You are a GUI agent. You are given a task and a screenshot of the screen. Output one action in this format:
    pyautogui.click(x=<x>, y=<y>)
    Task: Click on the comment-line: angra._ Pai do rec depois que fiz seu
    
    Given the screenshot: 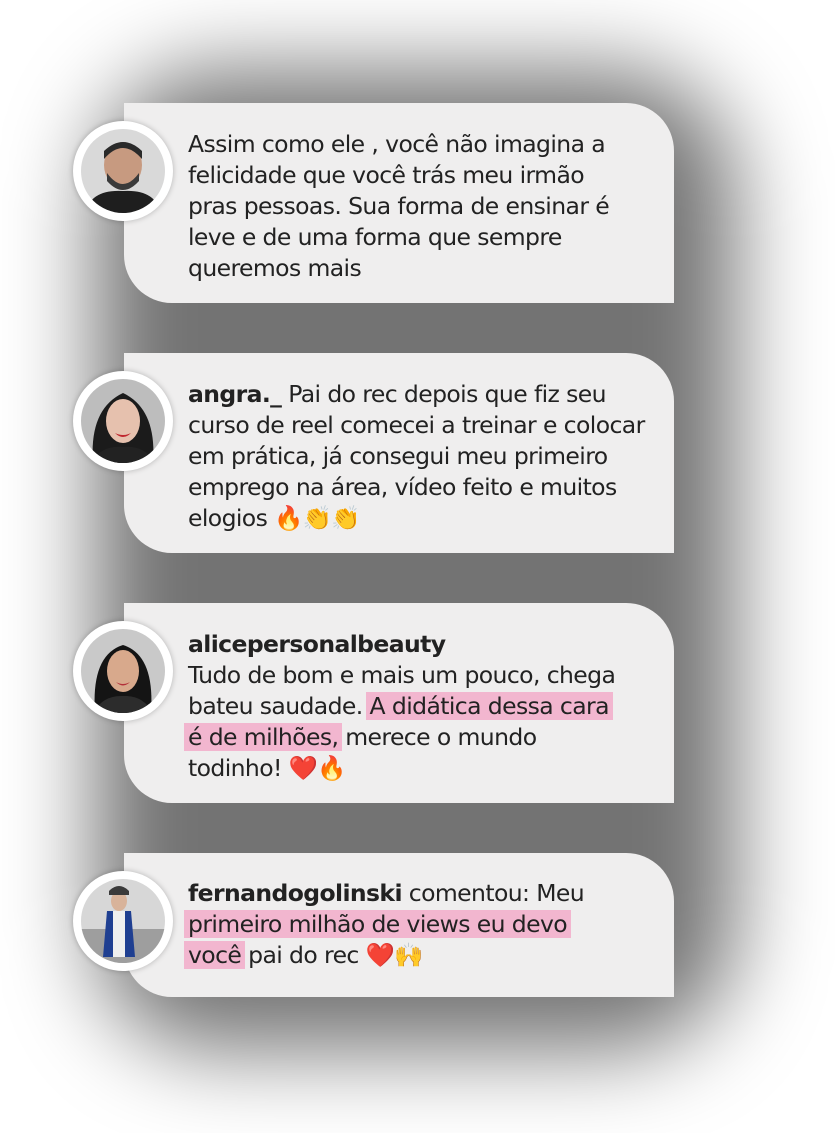 What is the action you would take?
    pyautogui.click(x=428, y=394)
    